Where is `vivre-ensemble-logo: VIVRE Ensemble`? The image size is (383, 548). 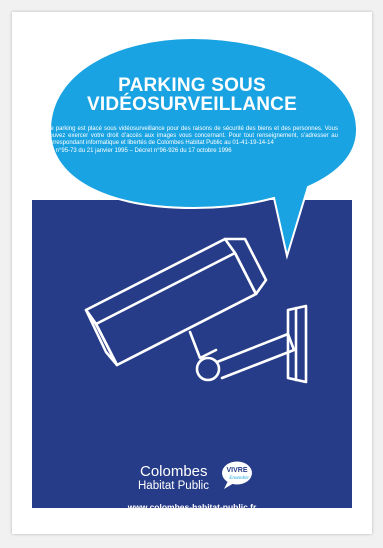
vivre-ensemble-logo: VIVRE Ensemble is located at coordinates (237, 475).